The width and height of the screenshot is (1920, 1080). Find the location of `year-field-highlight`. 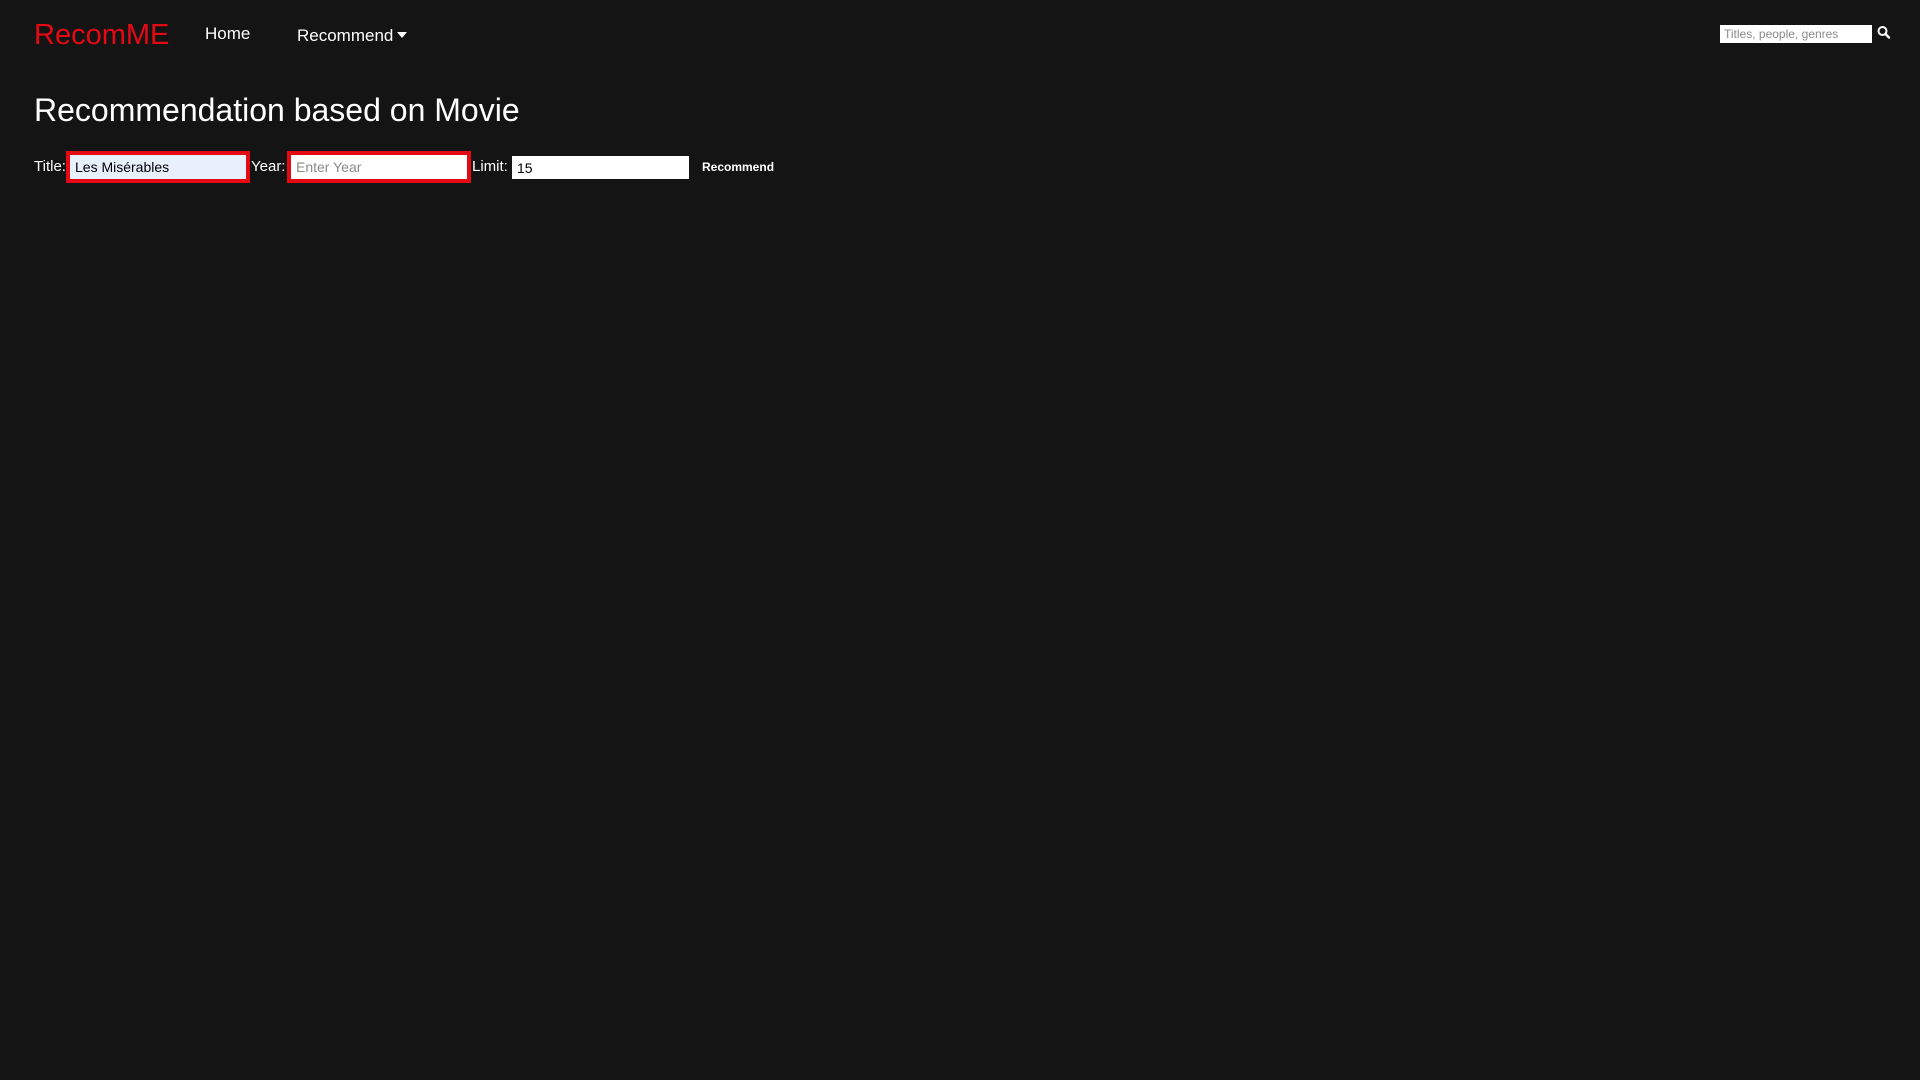

year-field-highlight is located at coordinates (379, 167).